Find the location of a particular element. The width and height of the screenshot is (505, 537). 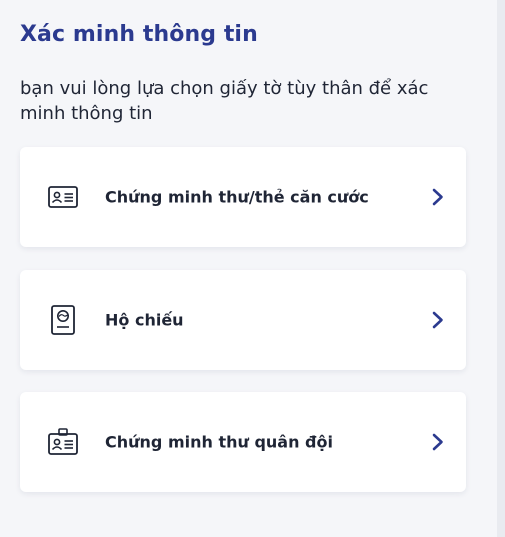

passport-icon is located at coordinates (63, 320).